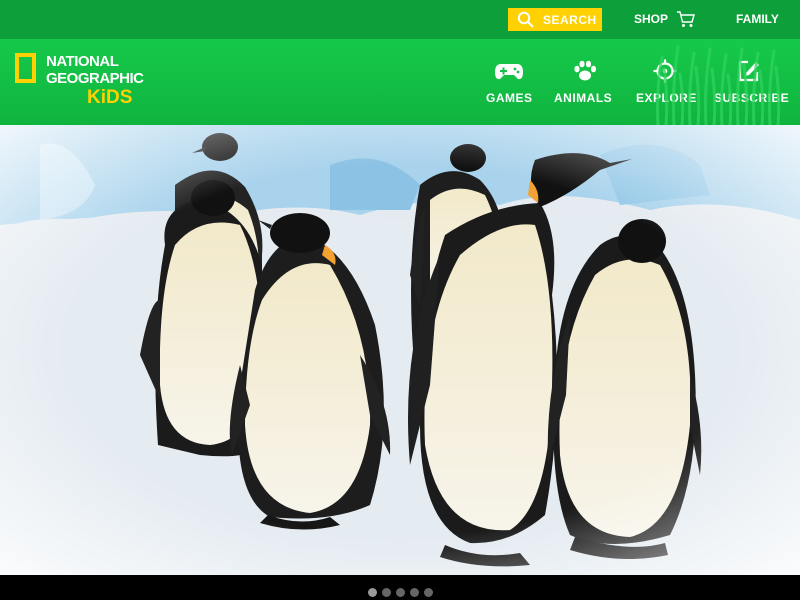 This screenshot has height=600, width=800. Describe the element at coordinates (666, 98) in the screenshot. I see `nav-explore-label: EXPLORE` at that location.